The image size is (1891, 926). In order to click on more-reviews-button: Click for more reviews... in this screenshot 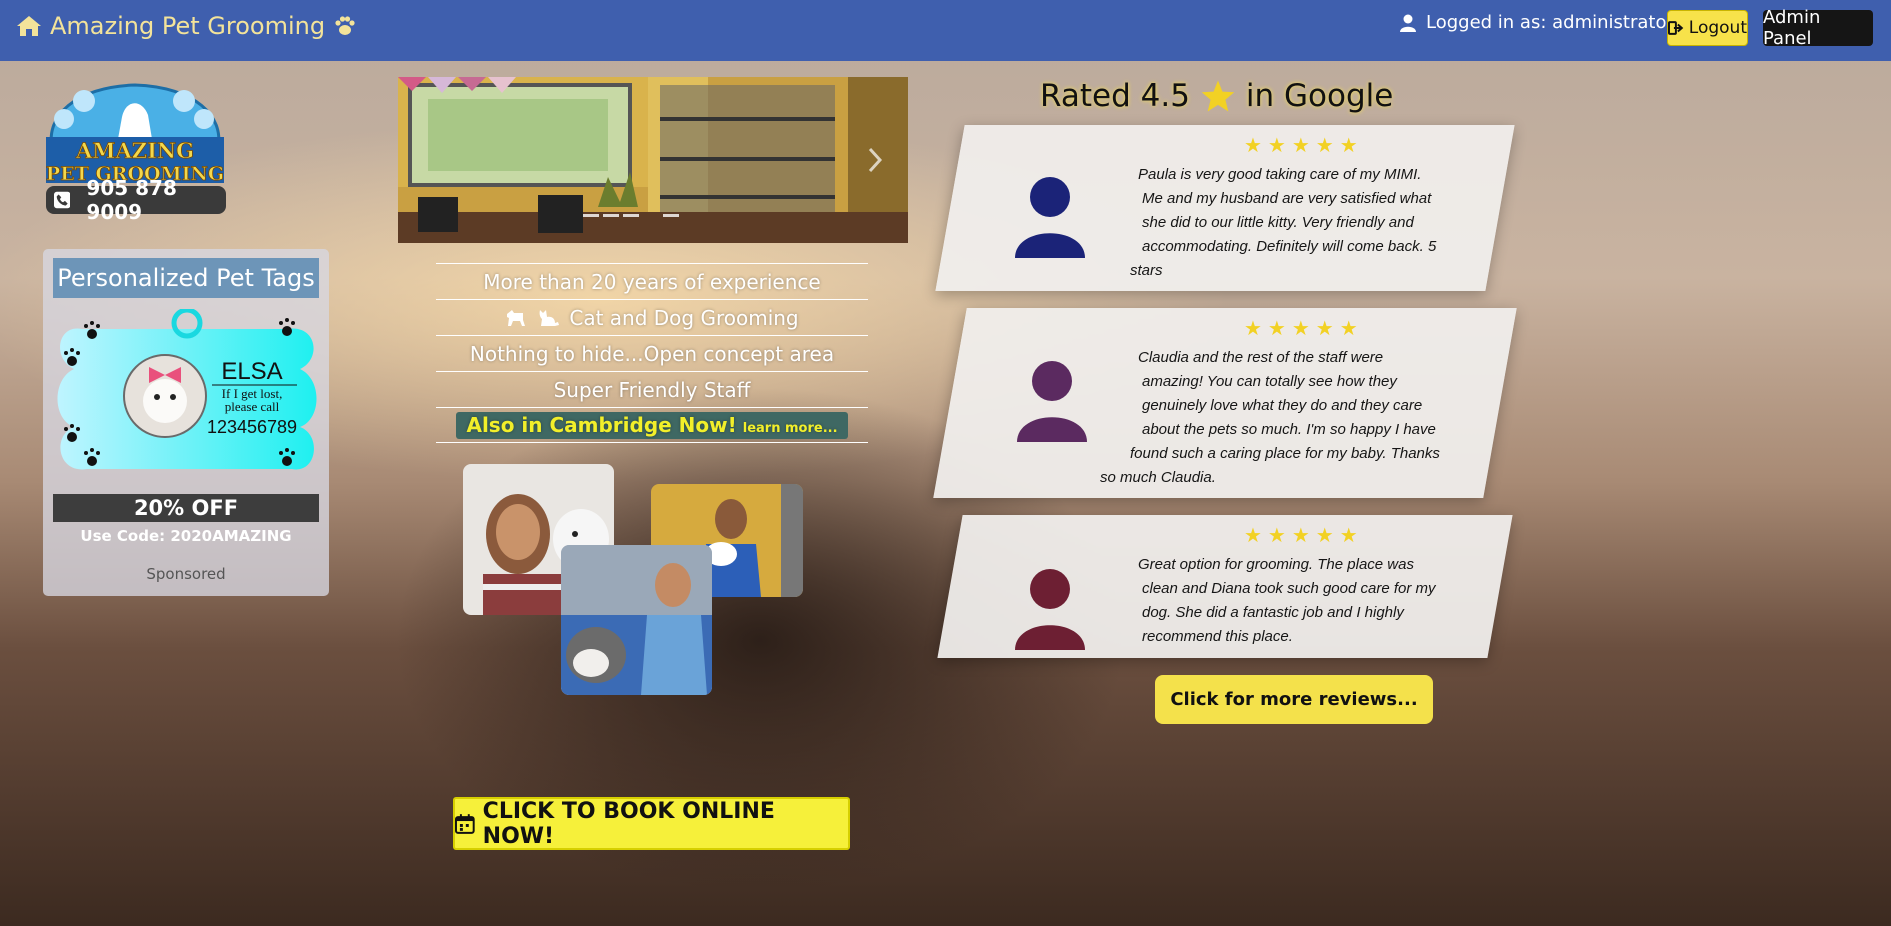, I will do `click(1294, 699)`.